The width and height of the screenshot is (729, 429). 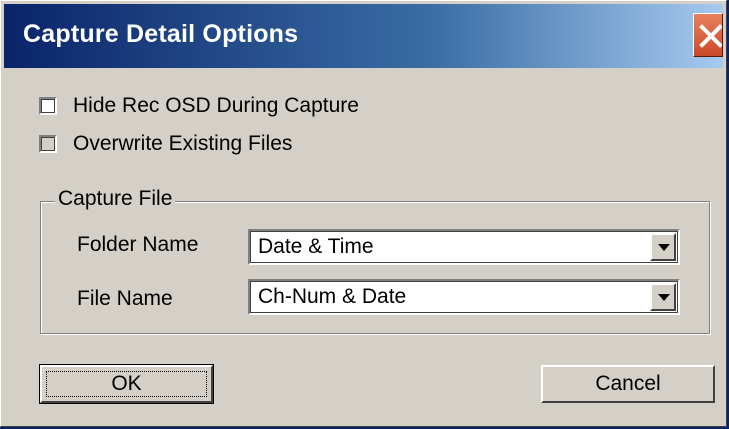 I want to click on hide-rec-osd-option: Hide Rec OSD During Capture, so click(x=199, y=106).